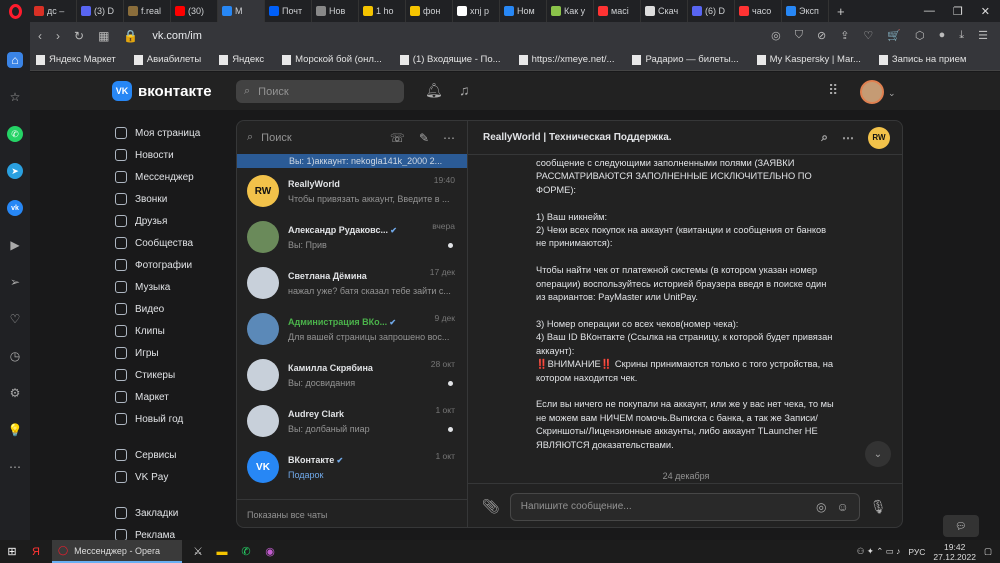 This screenshot has height=563, width=1000. Describe the element at coordinates (821, 35) in the screenshot. I see `block-icon: ⊘` at that location.